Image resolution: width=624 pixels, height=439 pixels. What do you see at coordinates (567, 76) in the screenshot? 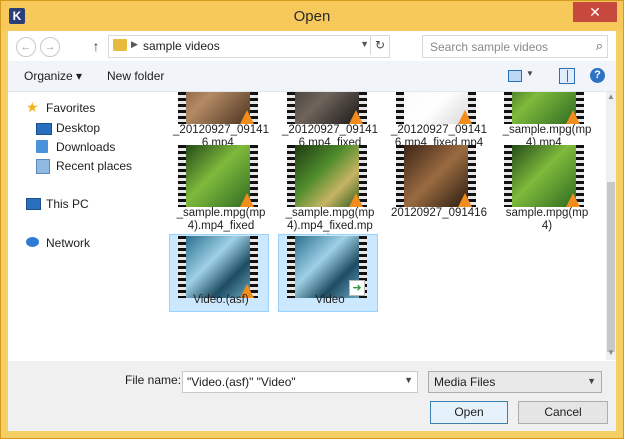
I see `preview-pane-button` at bounding box center [567, 76].